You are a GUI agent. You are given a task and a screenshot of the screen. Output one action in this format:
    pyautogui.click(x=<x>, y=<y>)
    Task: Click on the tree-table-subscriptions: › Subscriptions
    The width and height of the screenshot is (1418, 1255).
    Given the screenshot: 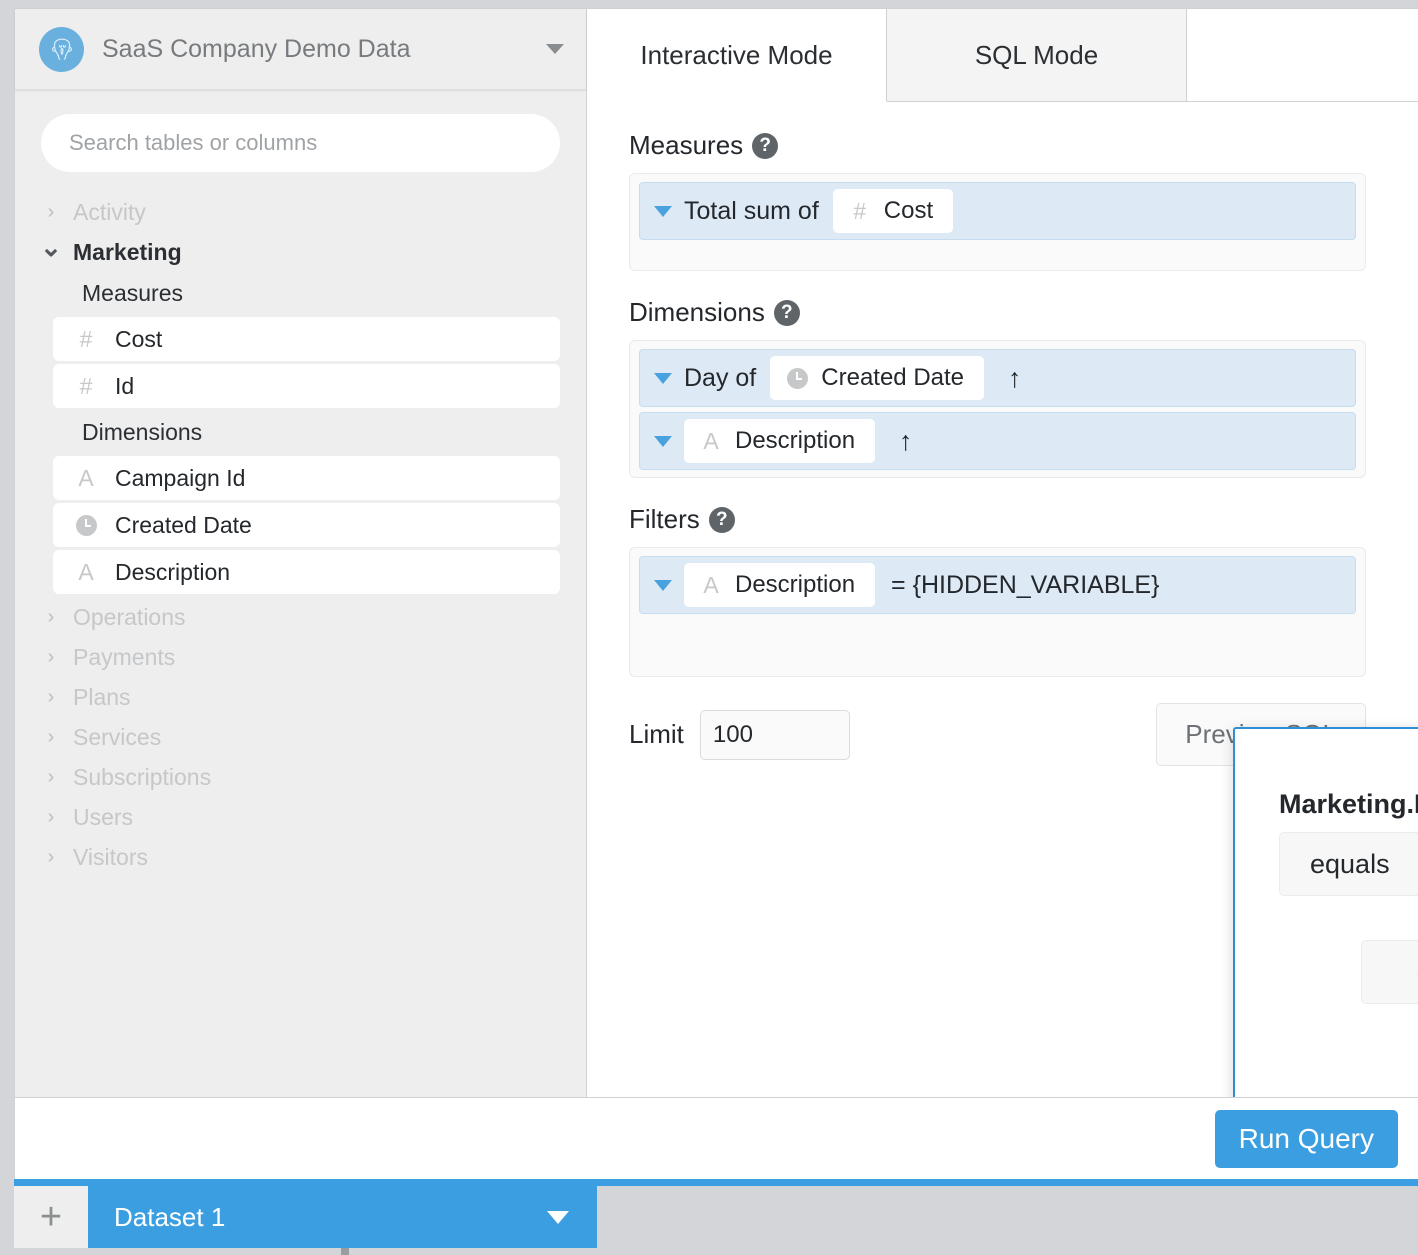 What is the action you would take?
    pyautogui.click(x=300, y=777)
    